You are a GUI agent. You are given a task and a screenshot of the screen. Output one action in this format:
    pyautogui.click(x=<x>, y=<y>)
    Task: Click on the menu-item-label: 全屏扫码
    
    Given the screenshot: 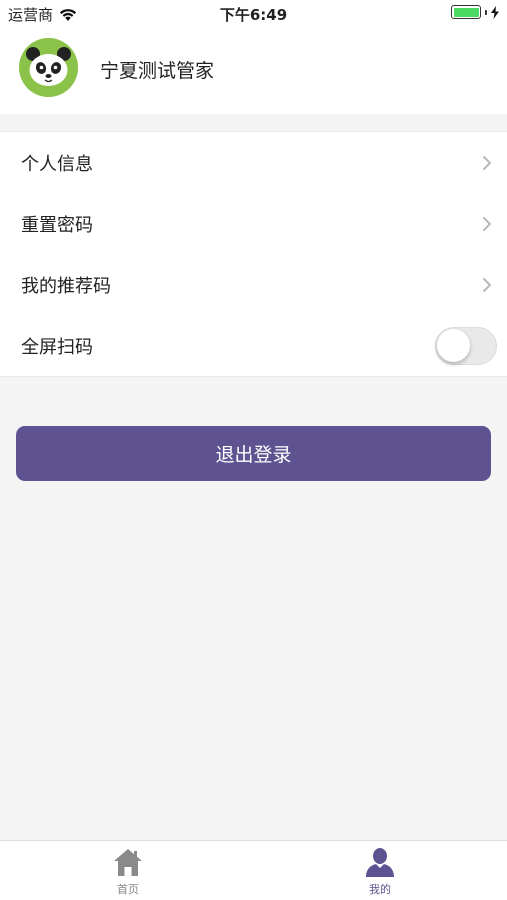 What is the action you would take?
    pyautogui.click(x=57, y=347)
    